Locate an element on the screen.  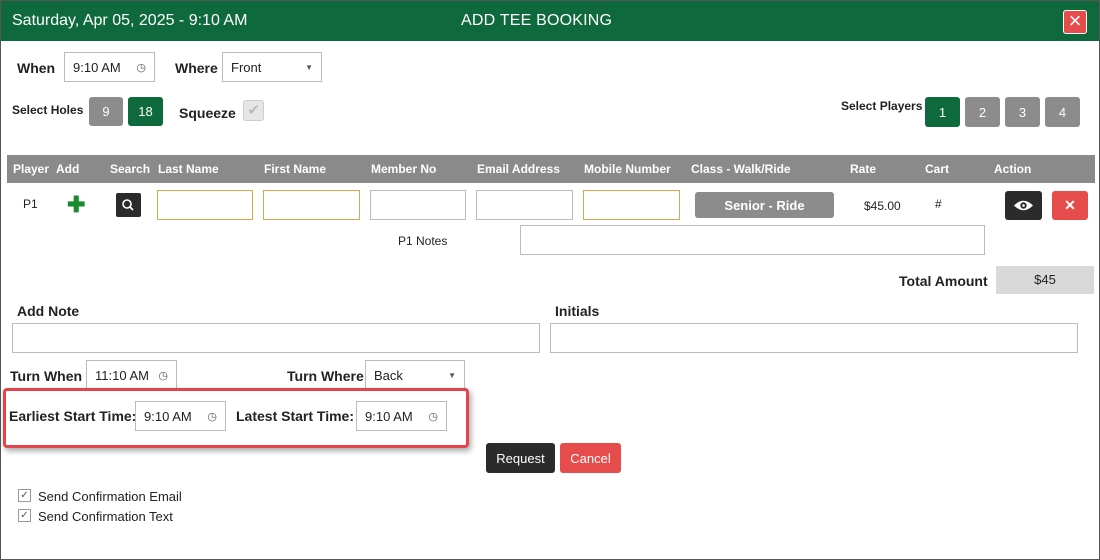
players-1-label: 1 is located at coordinates (942, 112).